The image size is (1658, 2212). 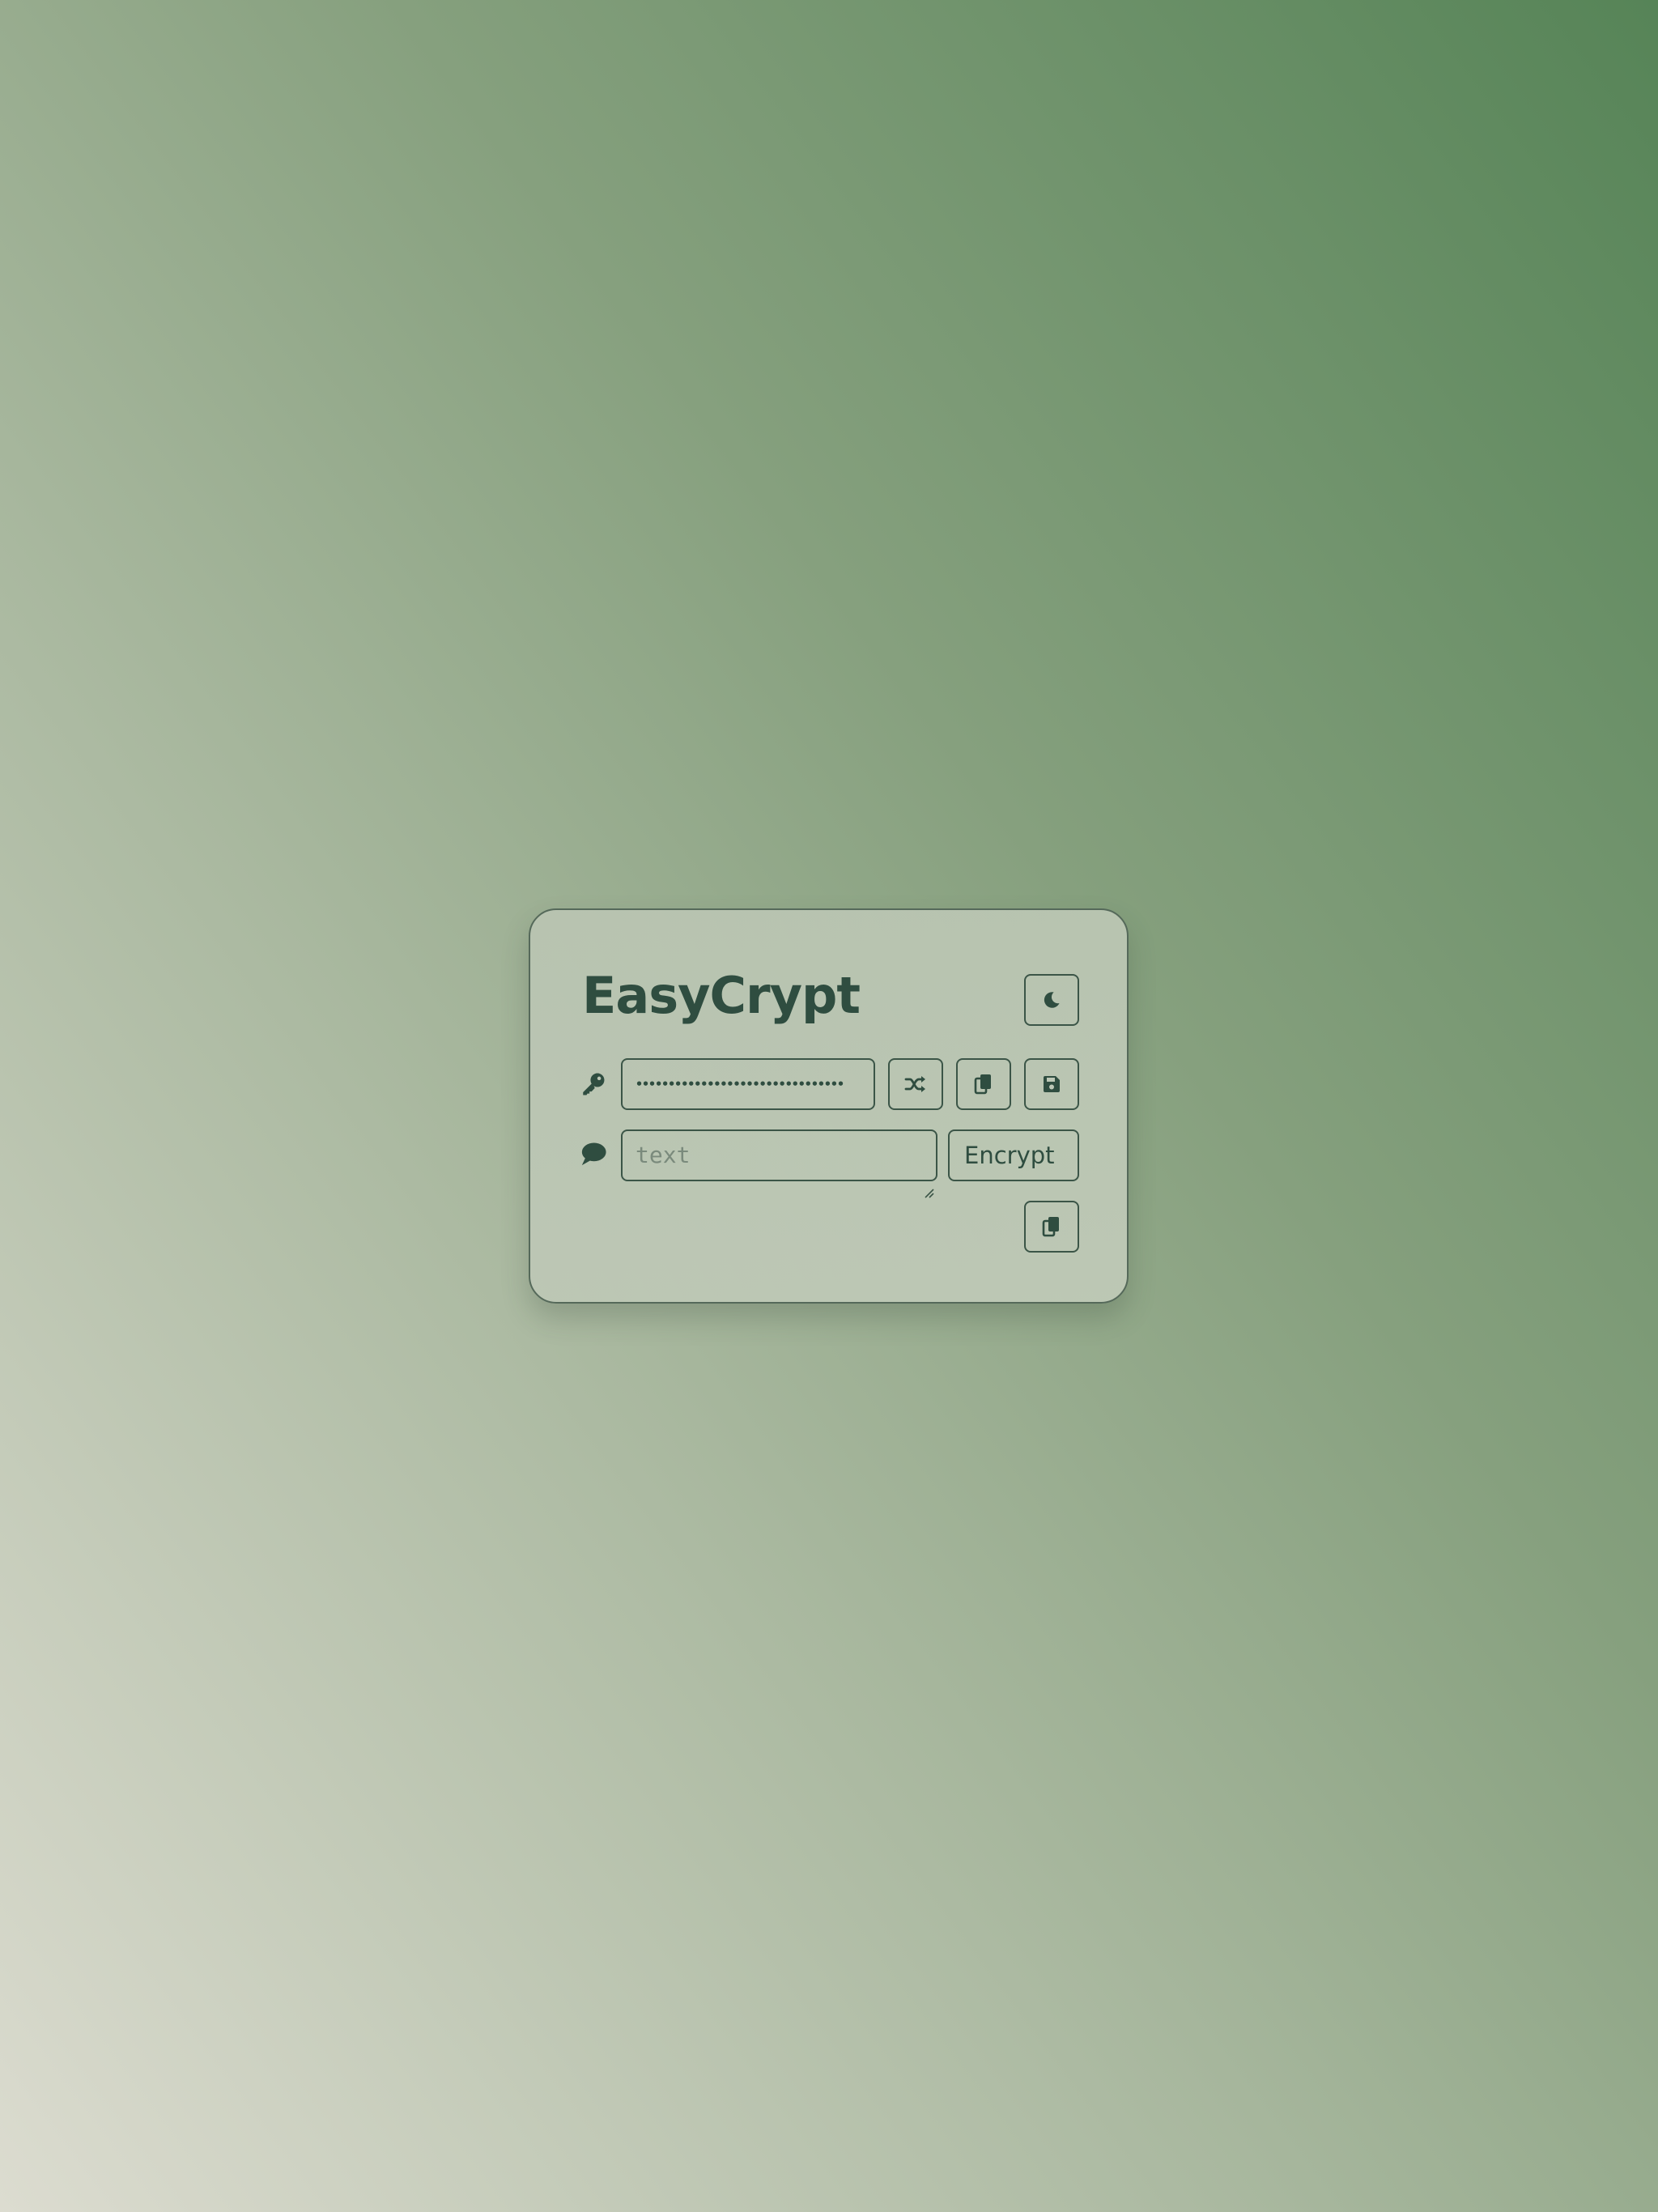 I want to click on shuffle-icon, so click(x=915, y=1084).